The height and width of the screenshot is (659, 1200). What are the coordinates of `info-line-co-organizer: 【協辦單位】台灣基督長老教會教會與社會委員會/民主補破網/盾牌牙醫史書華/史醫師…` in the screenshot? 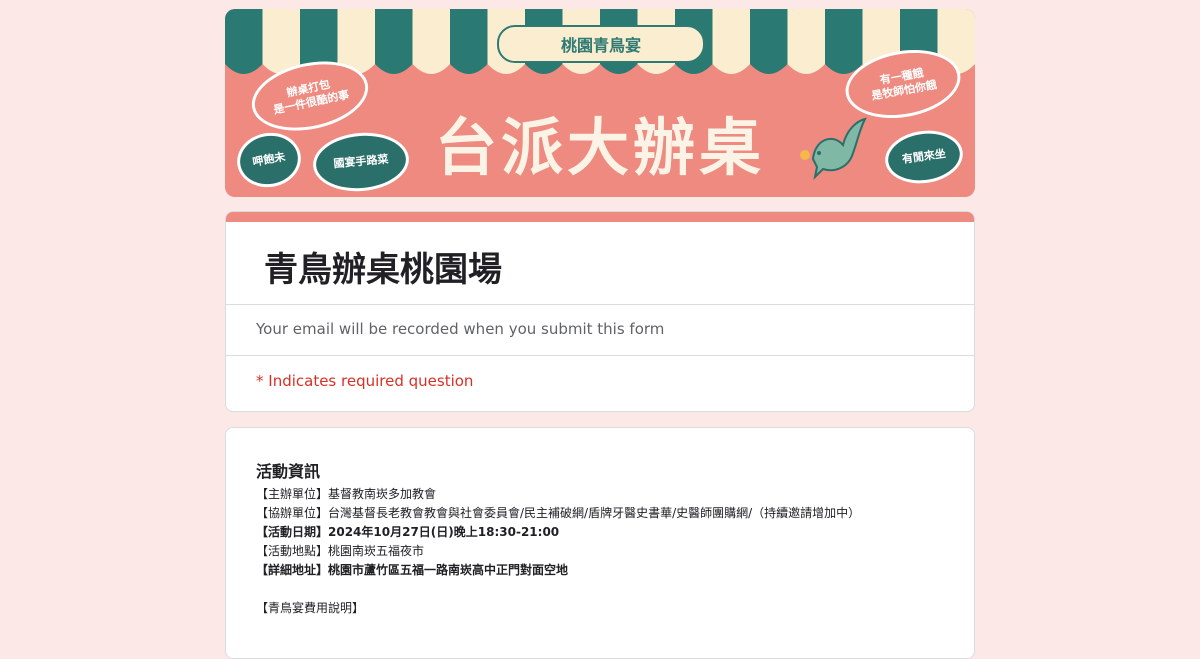 It's located at (558, 513).